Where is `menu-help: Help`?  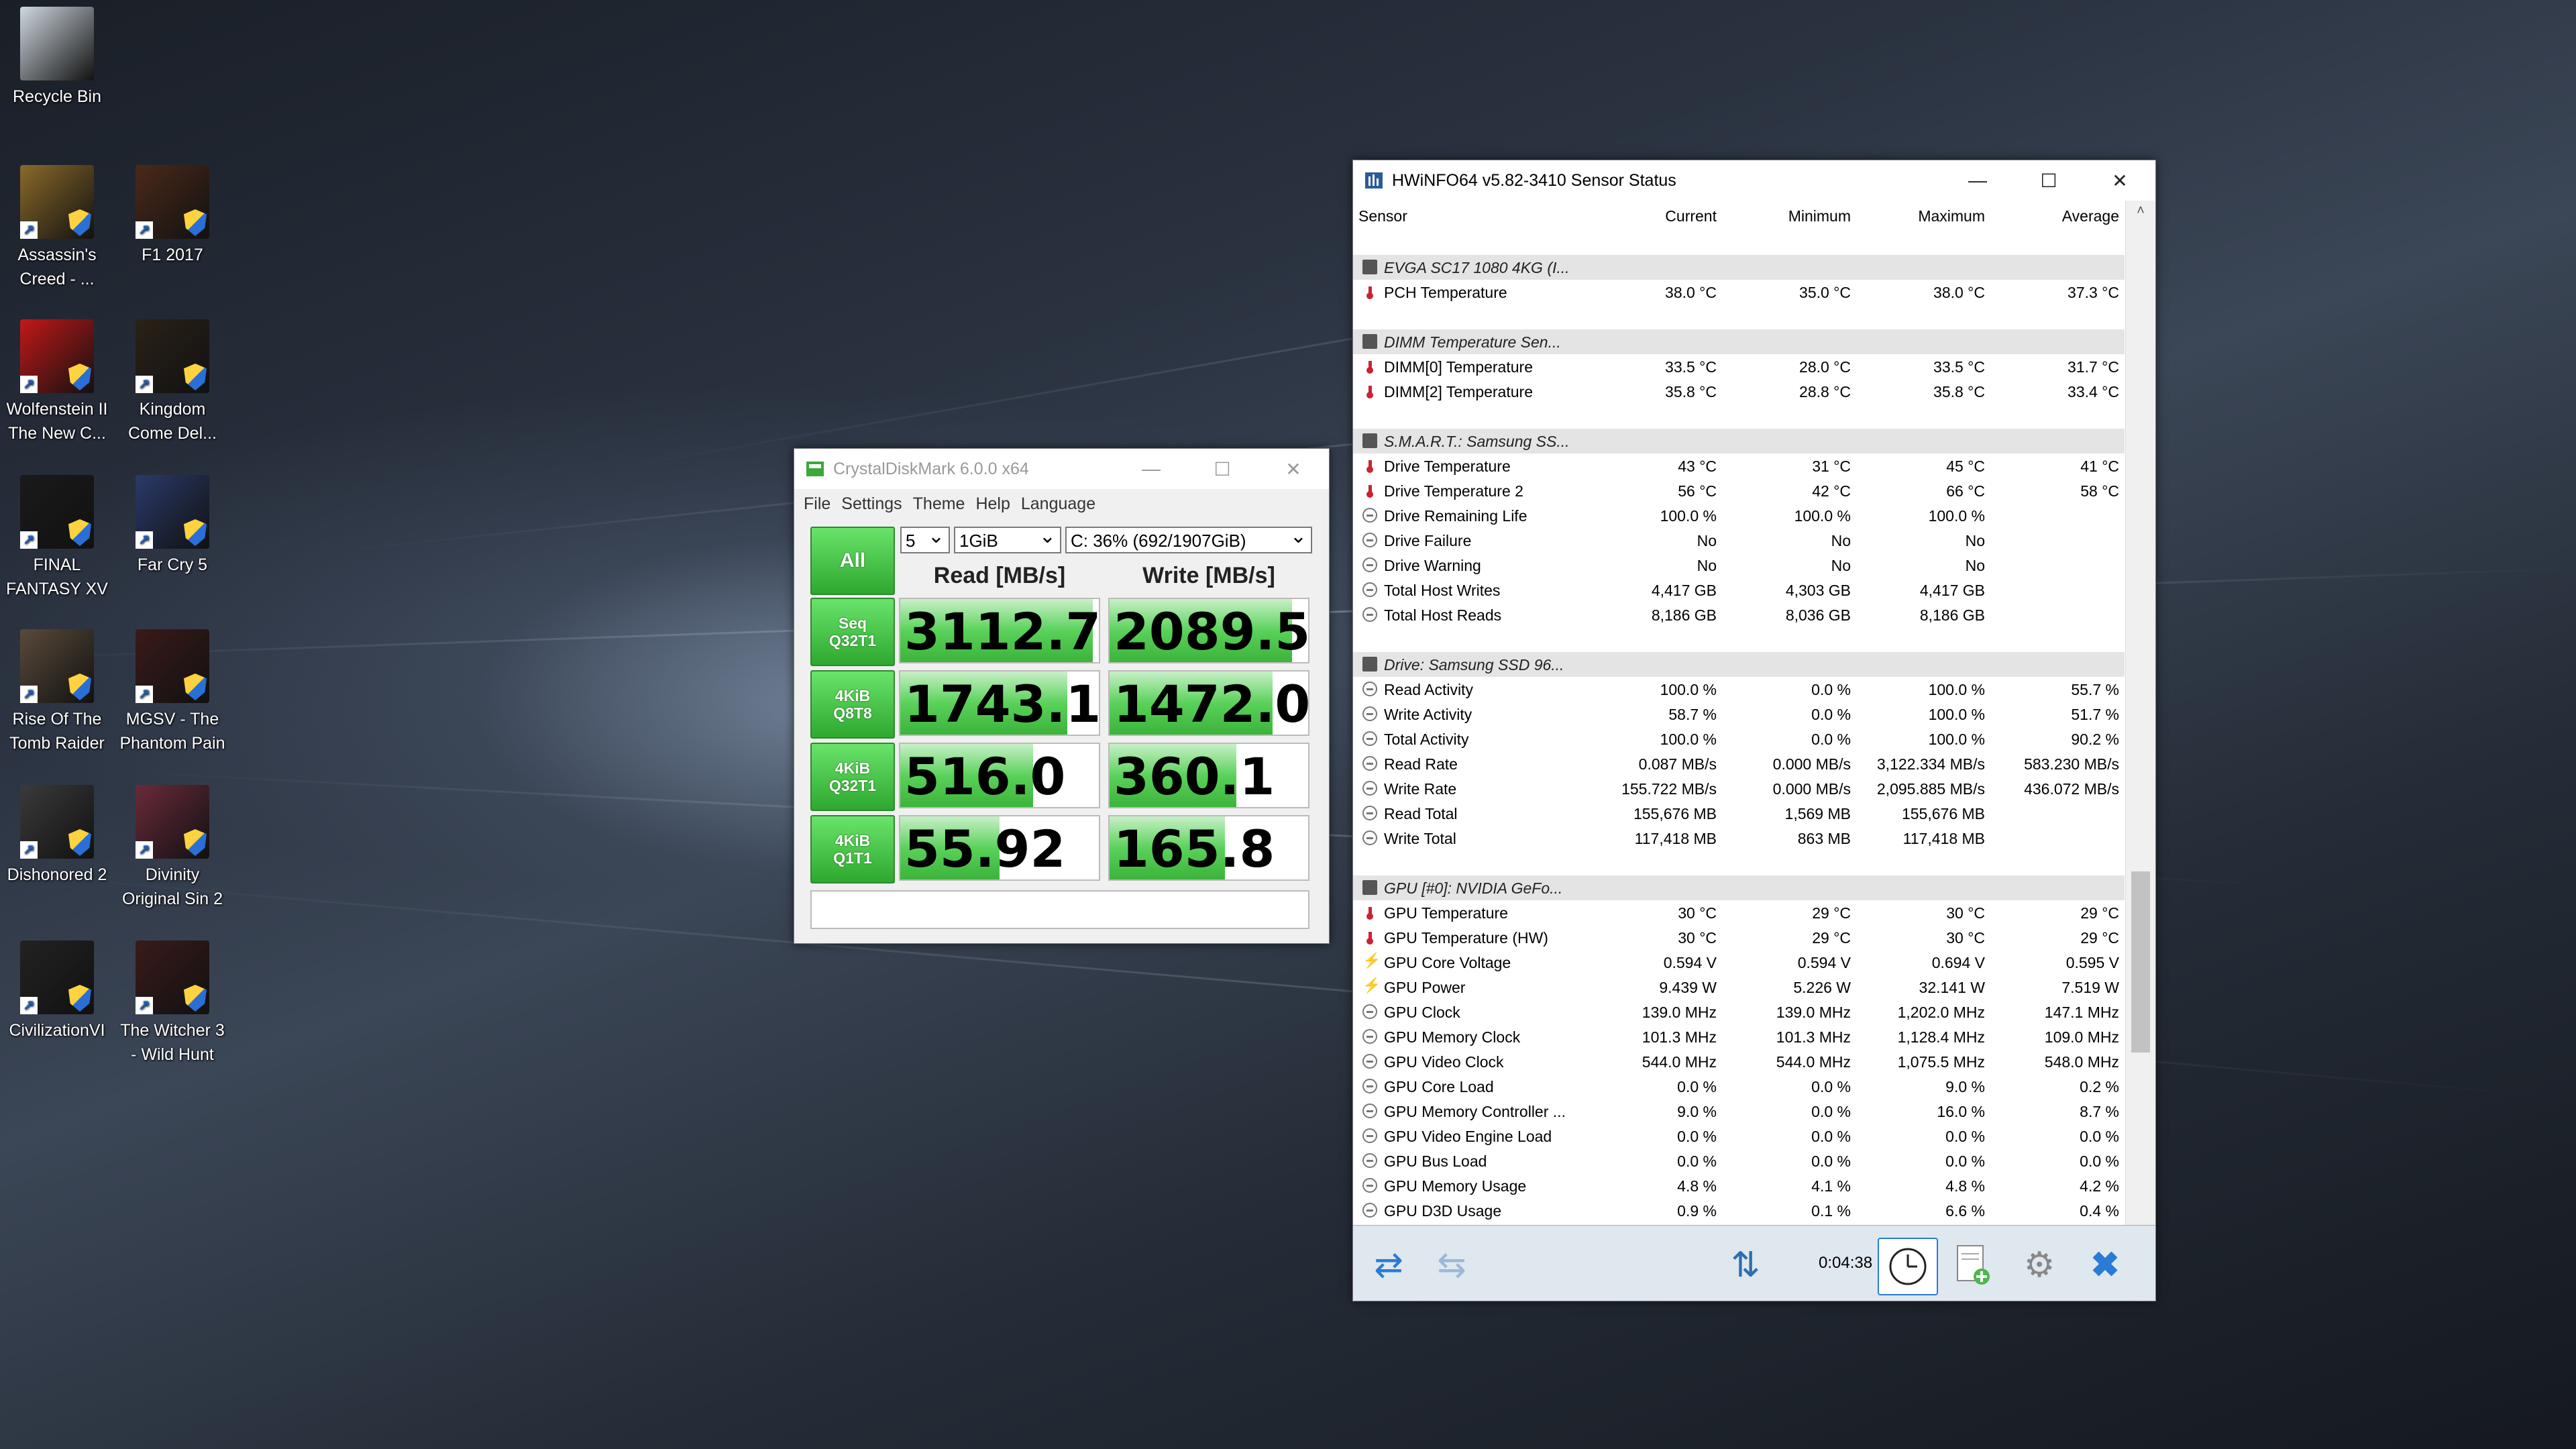
menu-help: Help is located at coordinates (992, 504).